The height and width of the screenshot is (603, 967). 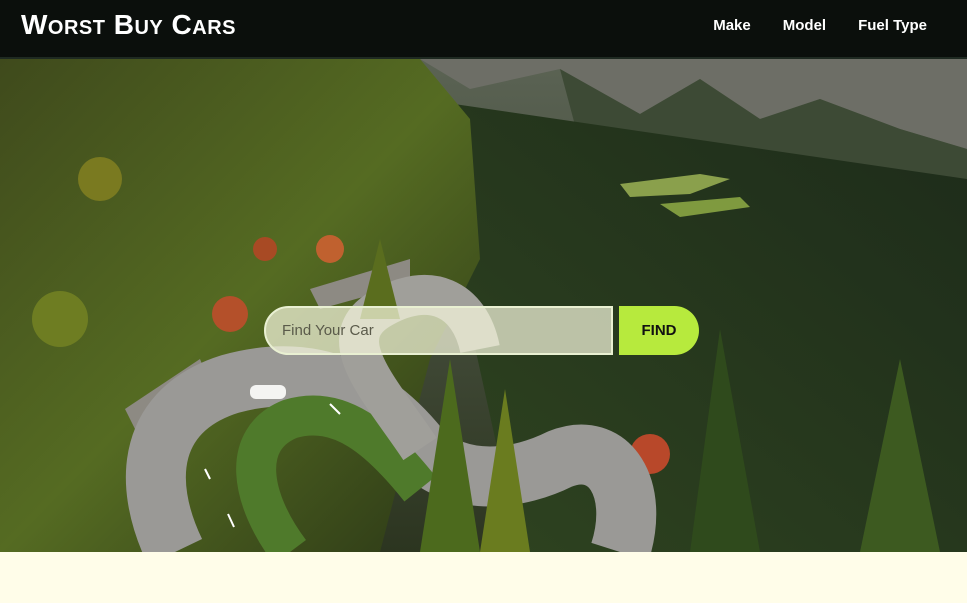 What do you see at coordinates (438, 330) in the screenshot?
I see `search-input` at bounding box center [438, 330].